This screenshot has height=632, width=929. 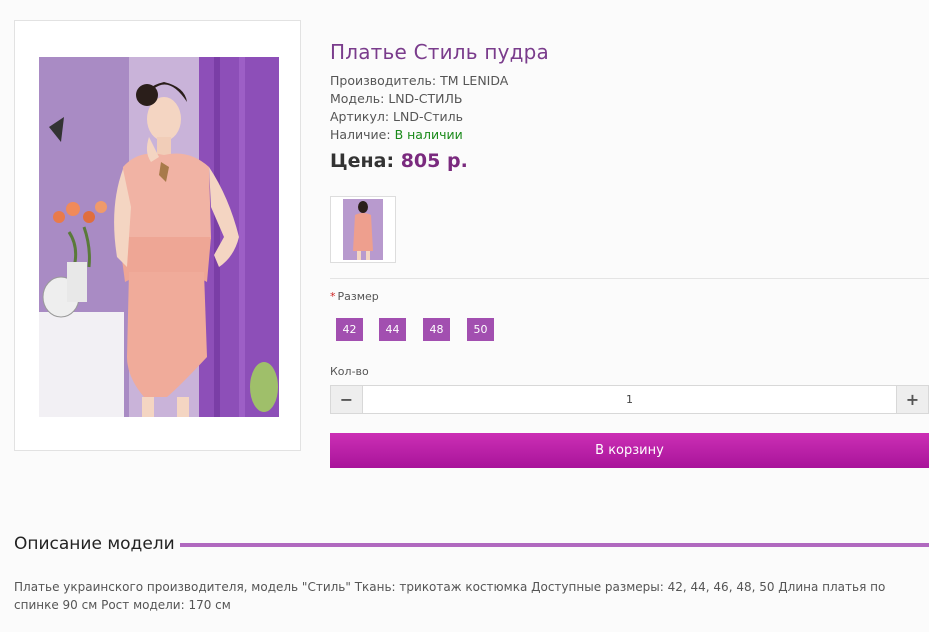 I want to click on required-mark: *, so click(x=333, y=296).